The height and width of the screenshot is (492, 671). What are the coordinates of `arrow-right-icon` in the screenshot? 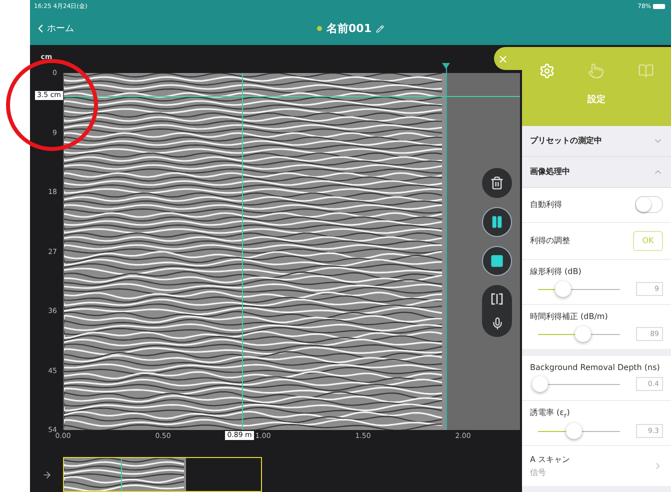 It's located at (47, 475).